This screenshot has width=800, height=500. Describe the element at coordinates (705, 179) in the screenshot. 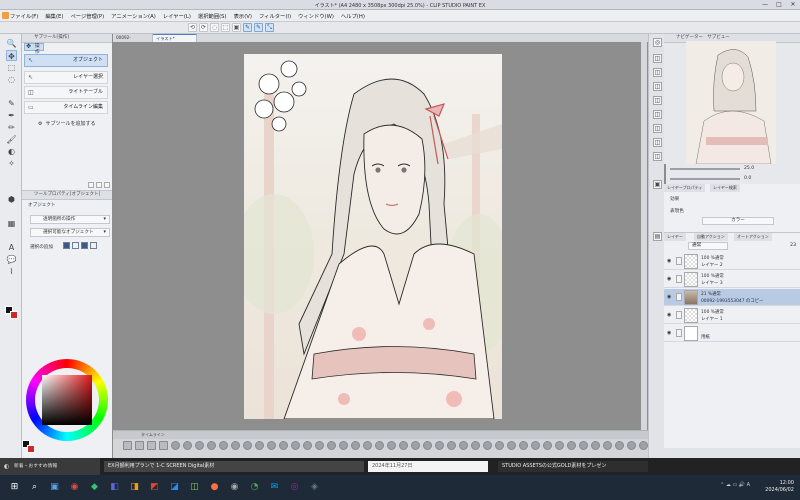

I see `angle-slider` at that location.